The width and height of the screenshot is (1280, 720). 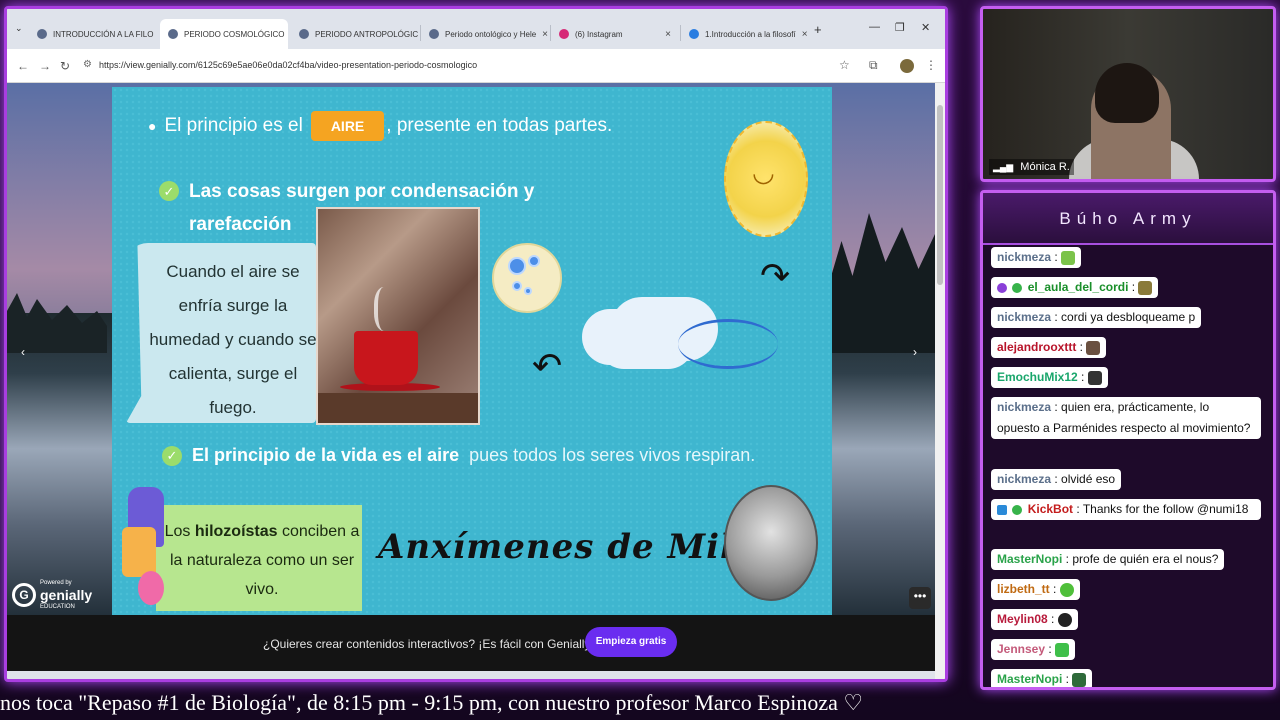 What do you see at coordinates (1096, 317) in the screenshot?
I see `chat-message: nickmeza : cordi ya desbloqueame p` at bounding box center [1096, 317].